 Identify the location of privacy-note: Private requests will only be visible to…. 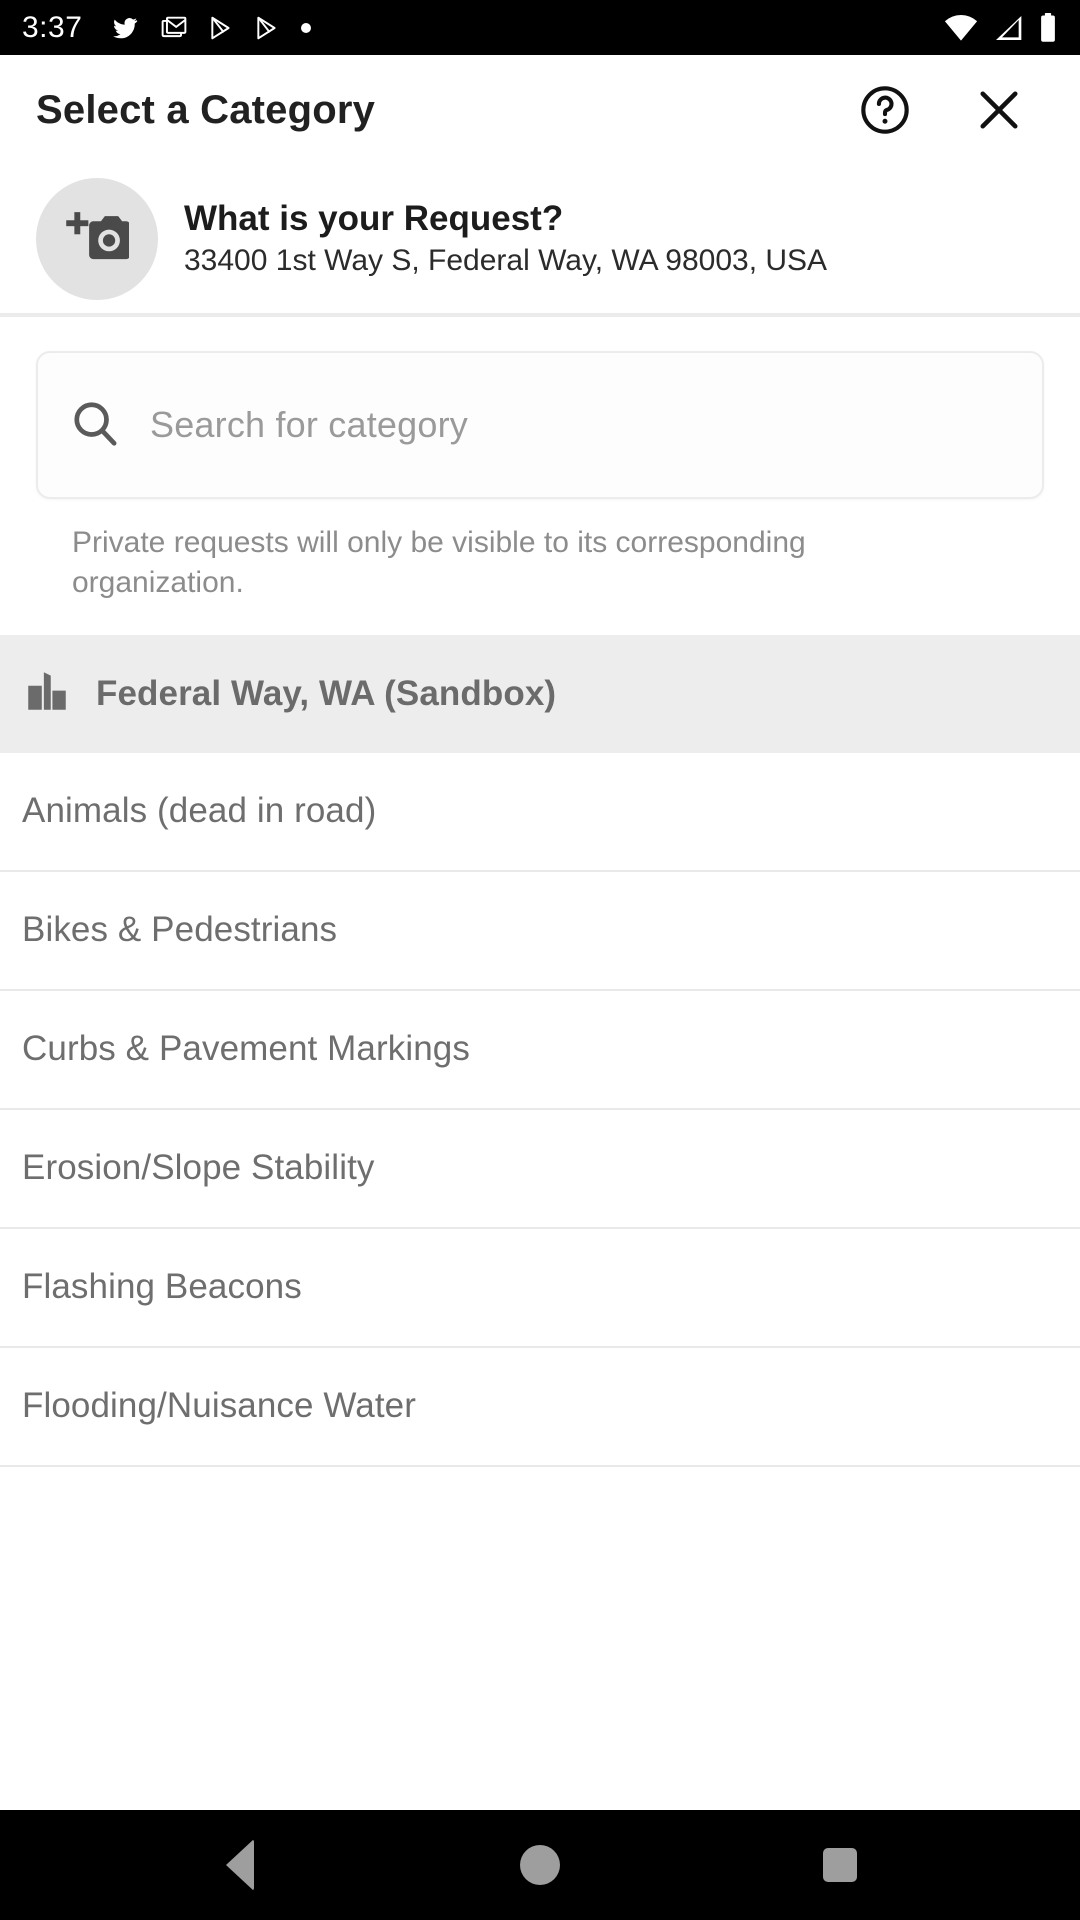
(439, 562).